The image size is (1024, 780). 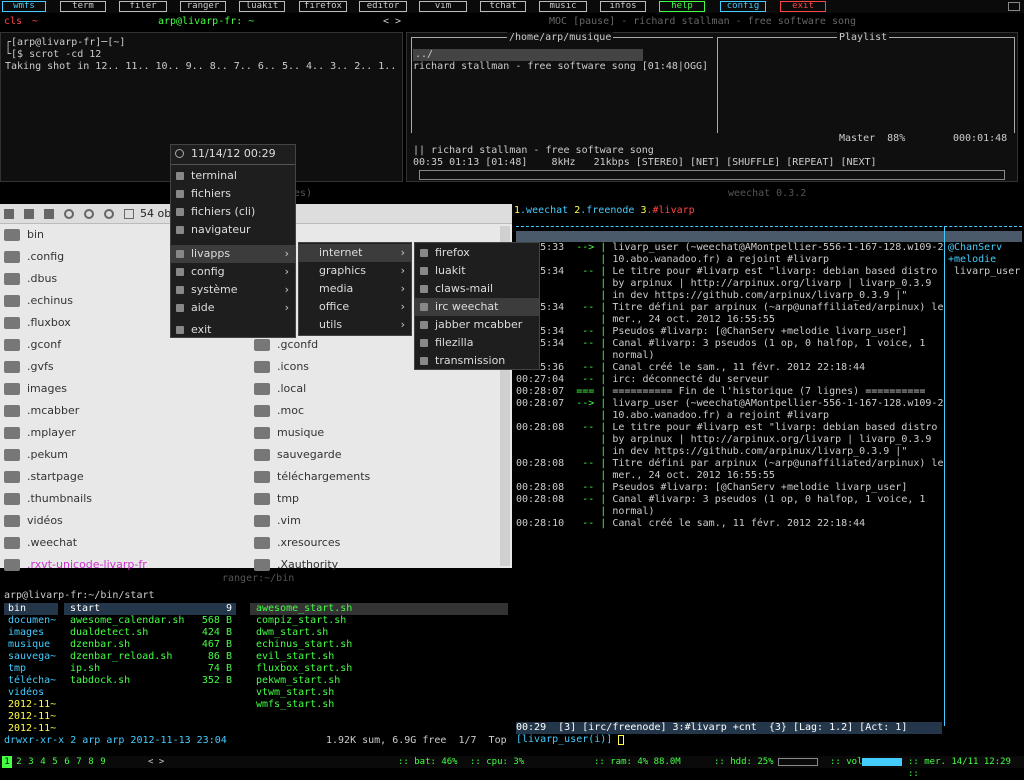 What do you see at coordinates (278, 389) in the screenshot?
I see `file-item: .local` at bounding box center [278, 389].